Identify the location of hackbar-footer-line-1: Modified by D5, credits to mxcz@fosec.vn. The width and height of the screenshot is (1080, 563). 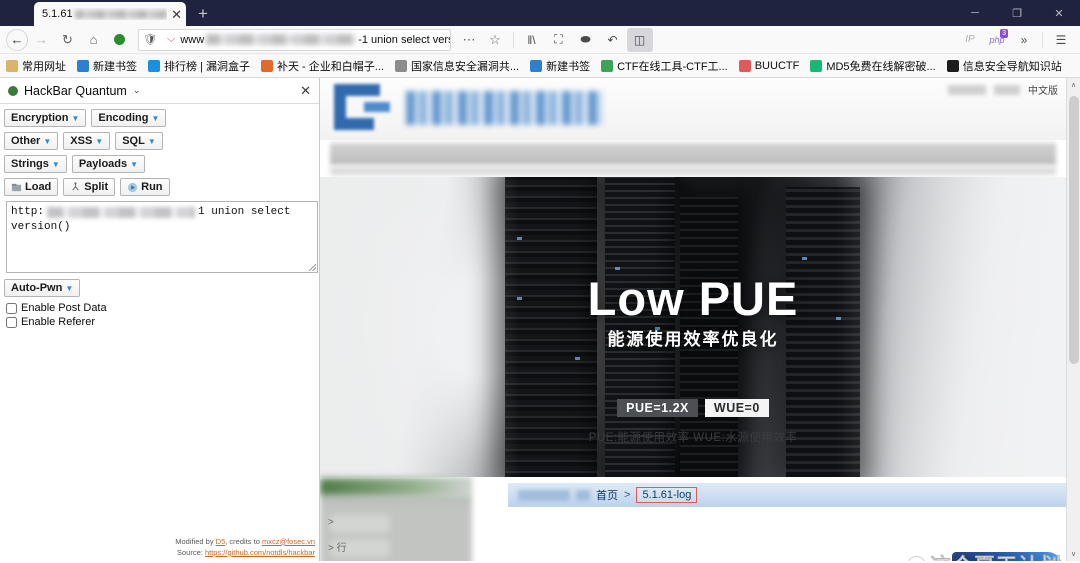
(245, 541).